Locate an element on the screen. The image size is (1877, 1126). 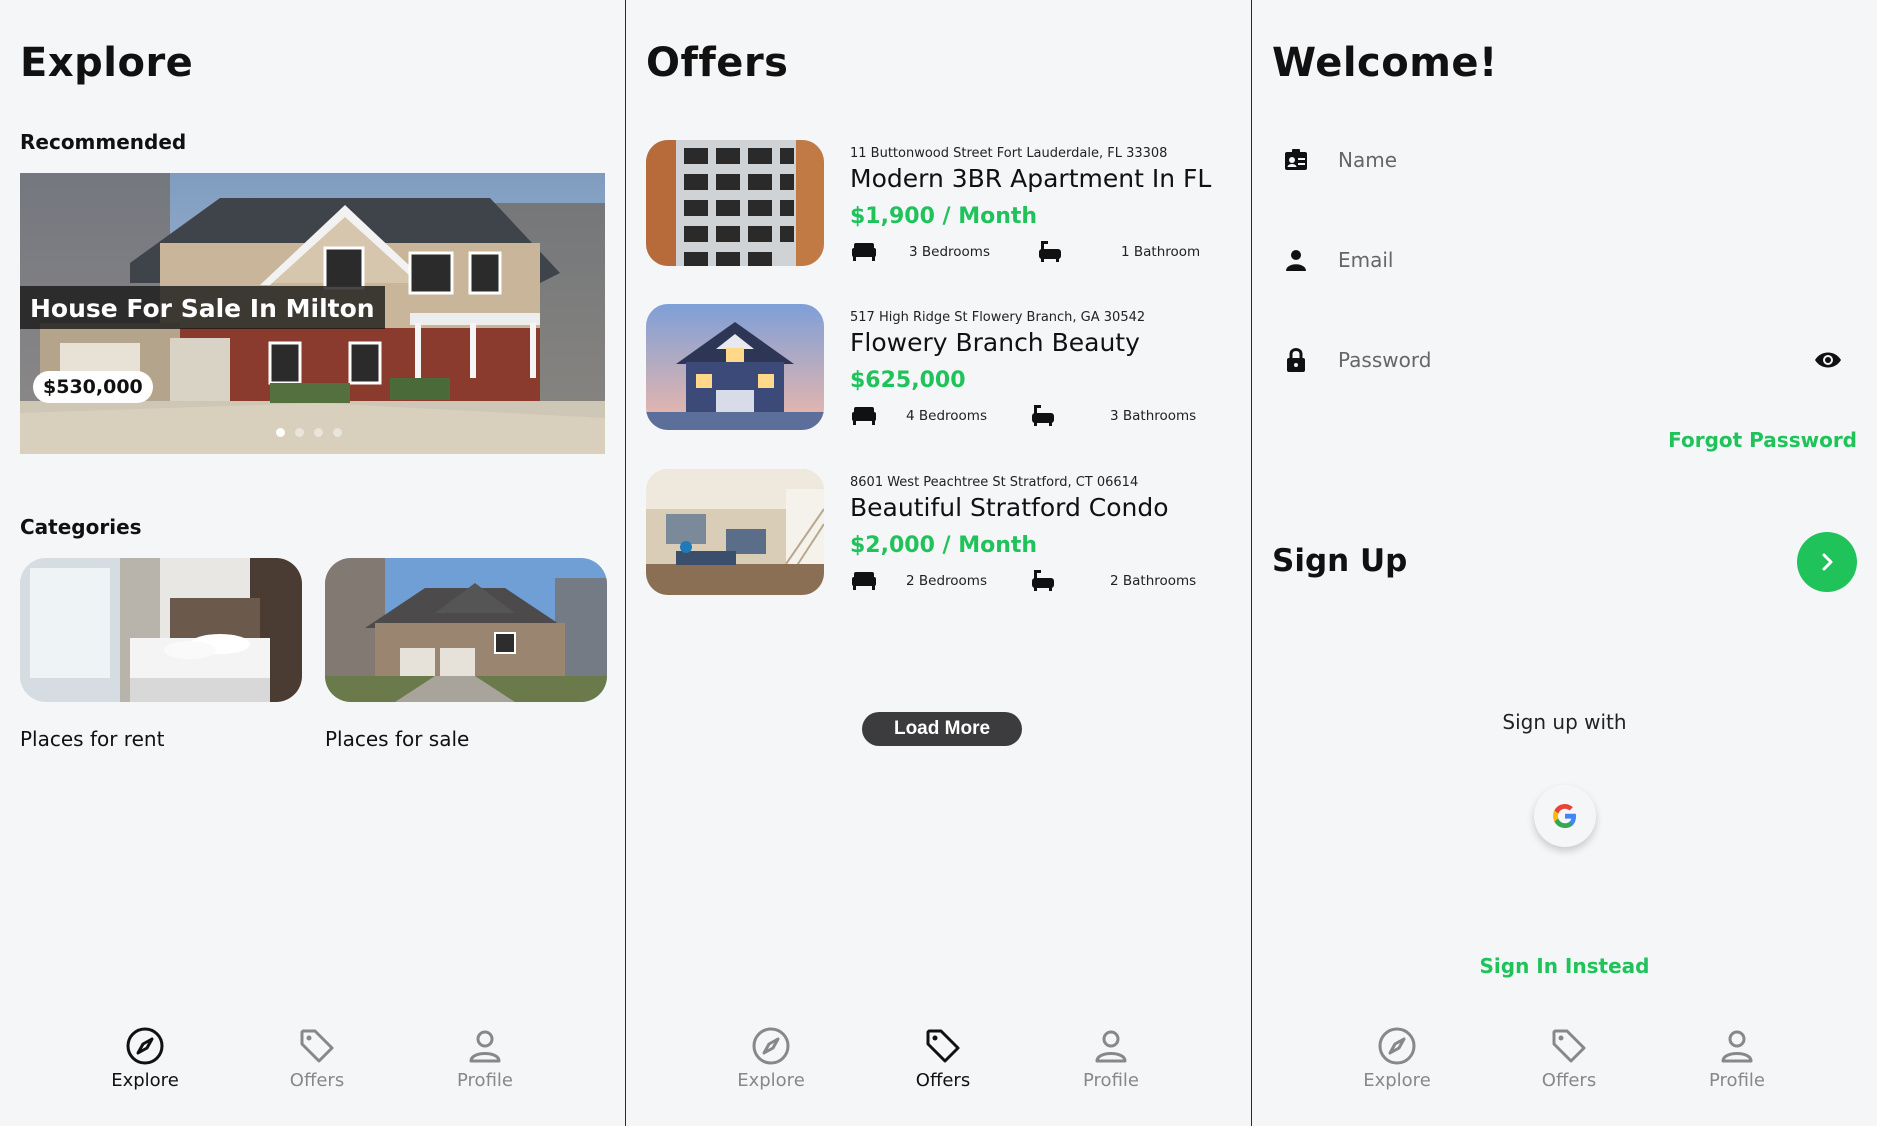
offer-bedrooms: 4 Bedrooms is located at coordinates (946, 416).